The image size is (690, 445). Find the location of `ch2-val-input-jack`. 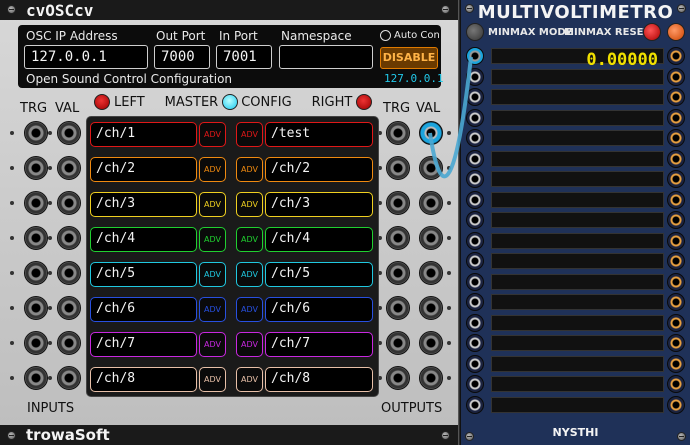

ch2-val-input-jack is located at coordinates (69, 168).